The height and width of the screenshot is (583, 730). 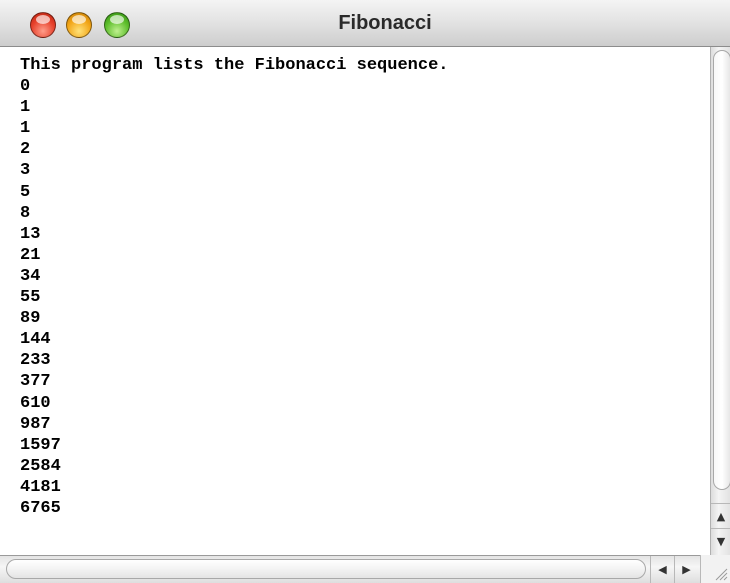 What do you see at coordinates (326, 569) in the screenshot?
I see `horizontal-scroll-thumb` at bounding box center [326, 569].